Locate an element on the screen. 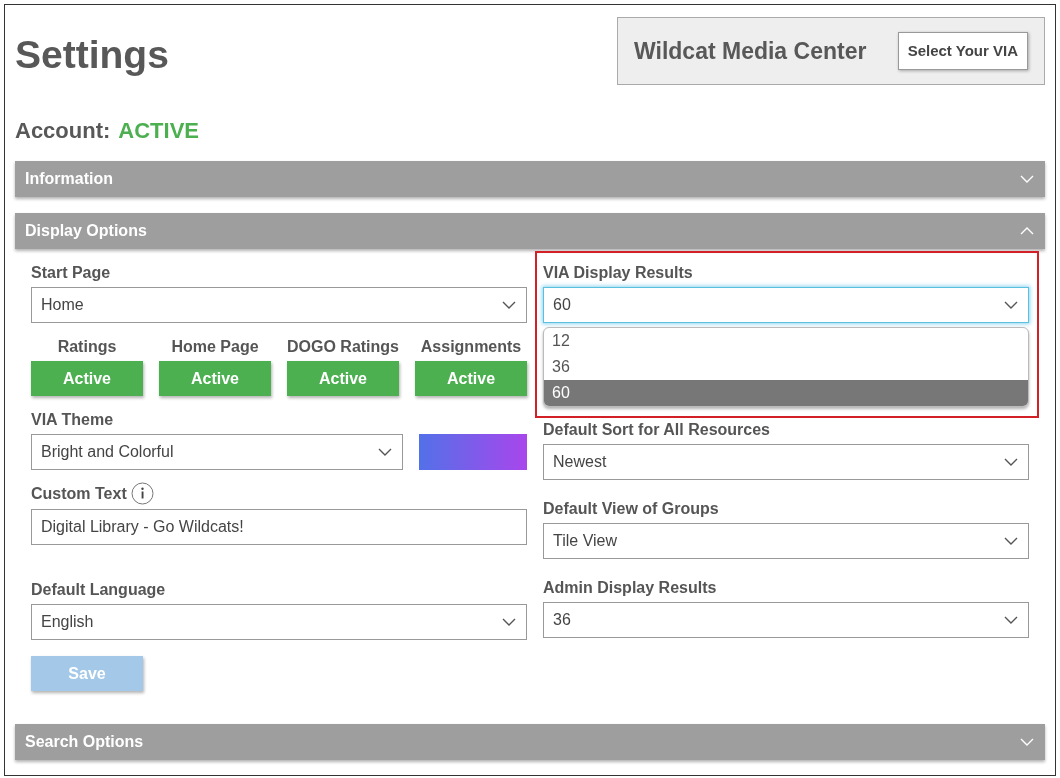 This screenshot has height=778, width=1060. toggle-label: Home Page is located at coordinates (215, 347).